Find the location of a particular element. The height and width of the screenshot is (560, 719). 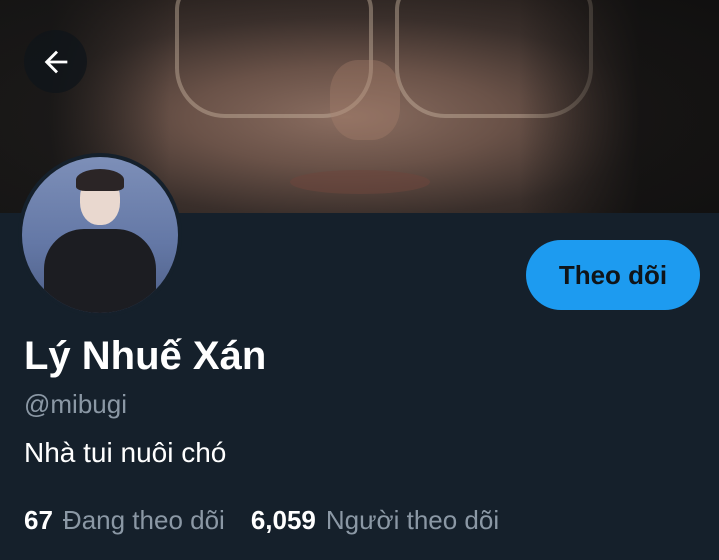

profile-stats: 67 Đang theo dõi 6,059 Người theo dõi is located at coordinates (274, 520).